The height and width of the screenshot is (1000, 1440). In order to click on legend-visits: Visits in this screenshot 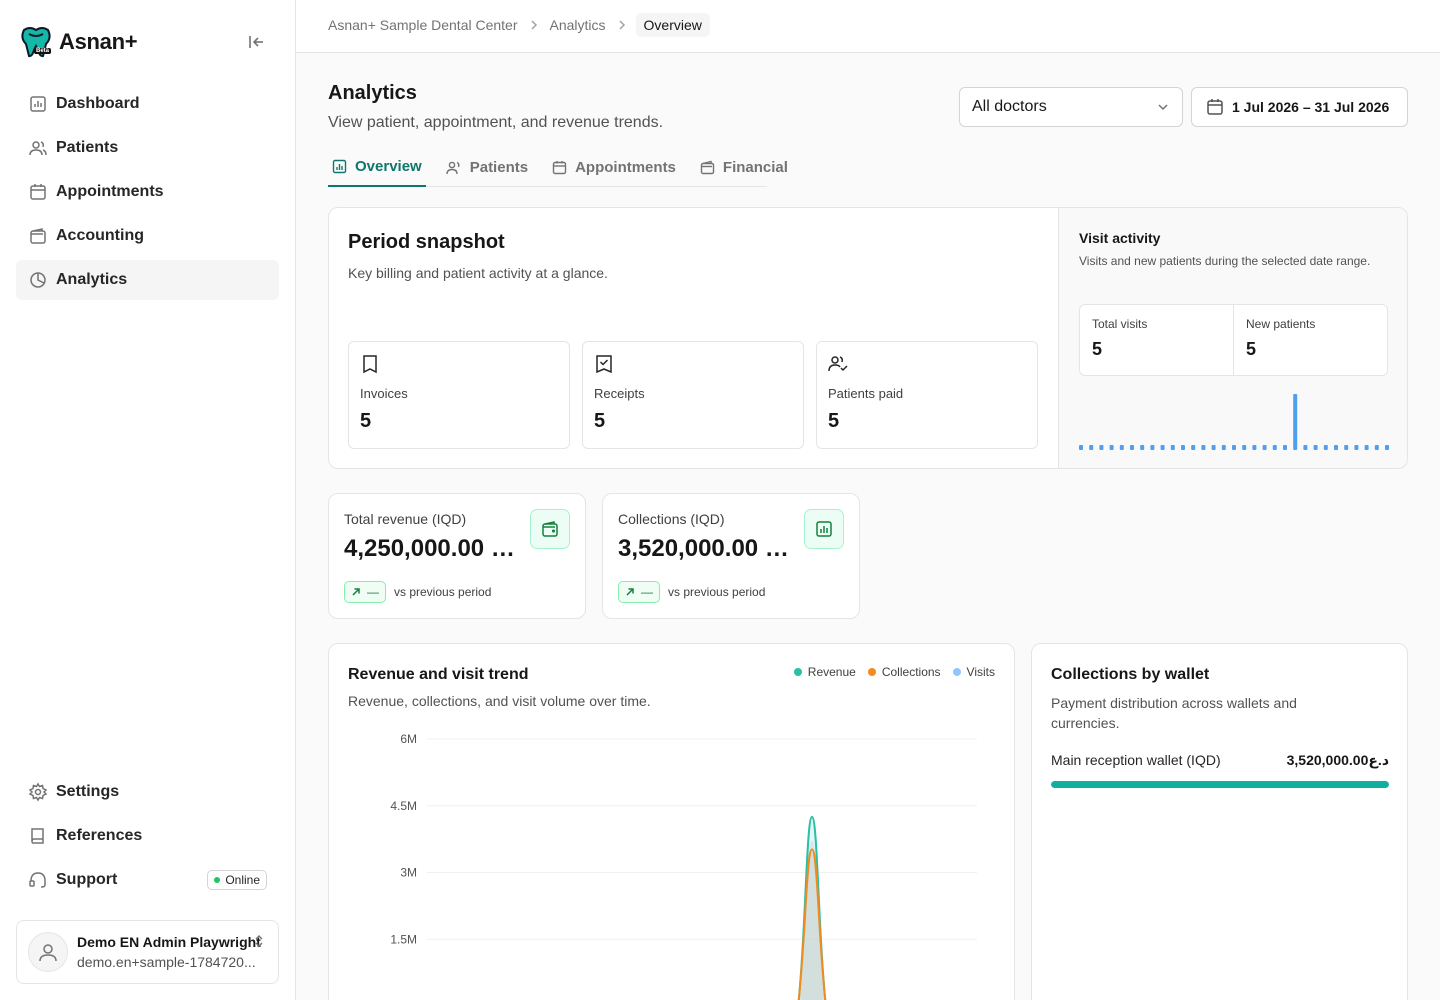, I will do `click(973, 672)`.